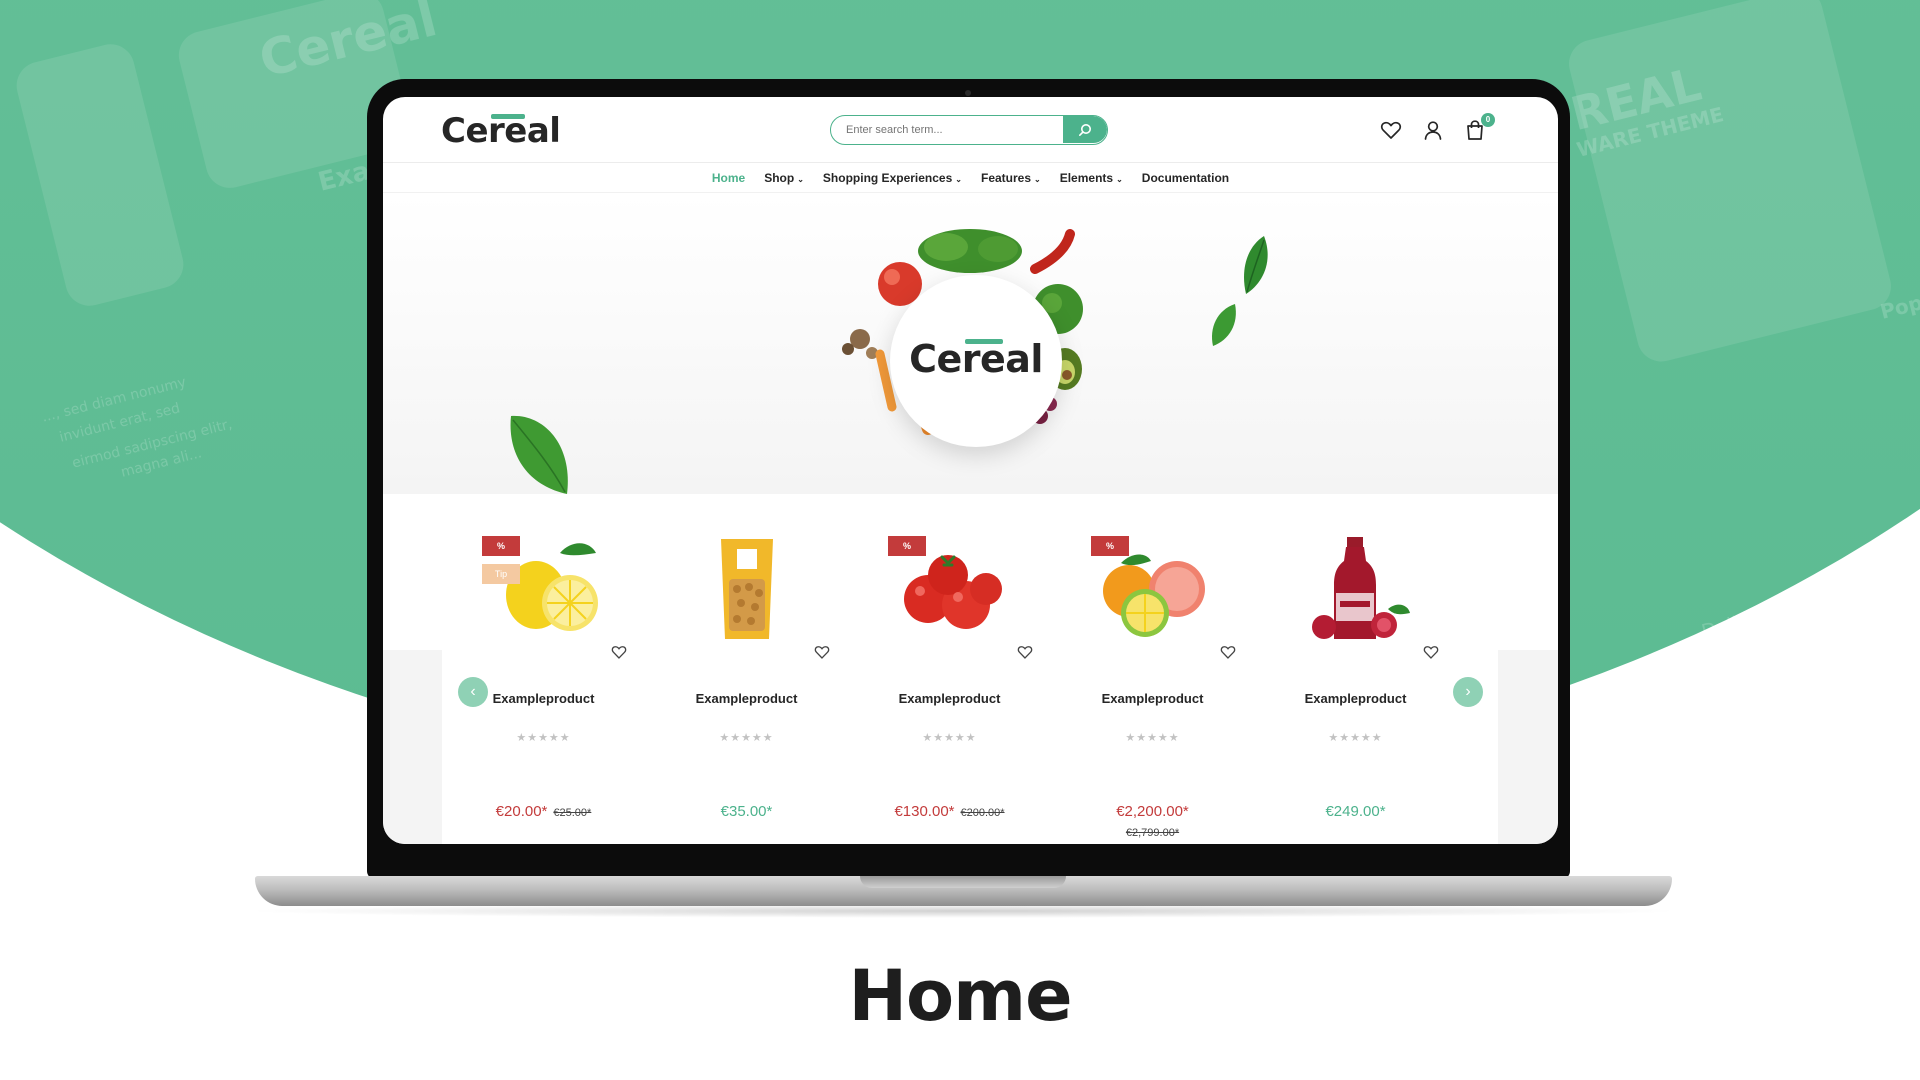 The height and width of the screenshot is (1080, 1920). Describe the element at coordinates (1152, 833) in the screenshot. I see `original-price: €2,799.00*` at that location.